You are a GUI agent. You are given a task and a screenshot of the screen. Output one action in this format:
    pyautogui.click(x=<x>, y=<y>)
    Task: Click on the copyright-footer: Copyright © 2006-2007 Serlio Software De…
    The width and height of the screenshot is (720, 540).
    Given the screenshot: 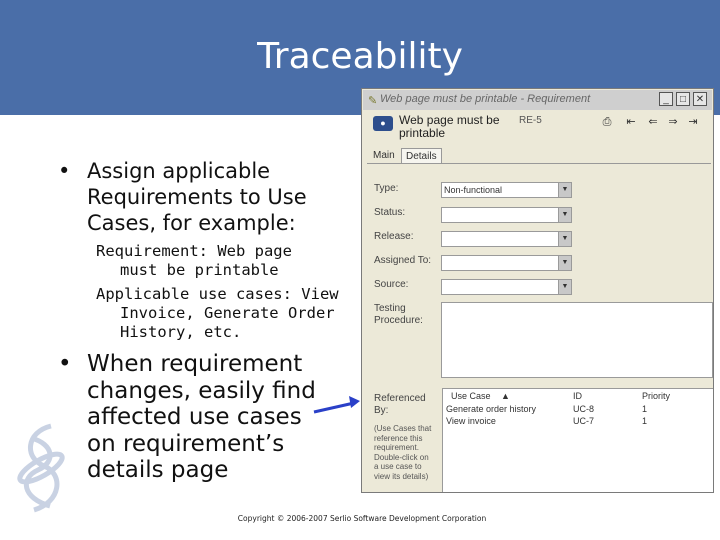 What is the action you would take?
    pyautogui.click(x=362, y=518)
    